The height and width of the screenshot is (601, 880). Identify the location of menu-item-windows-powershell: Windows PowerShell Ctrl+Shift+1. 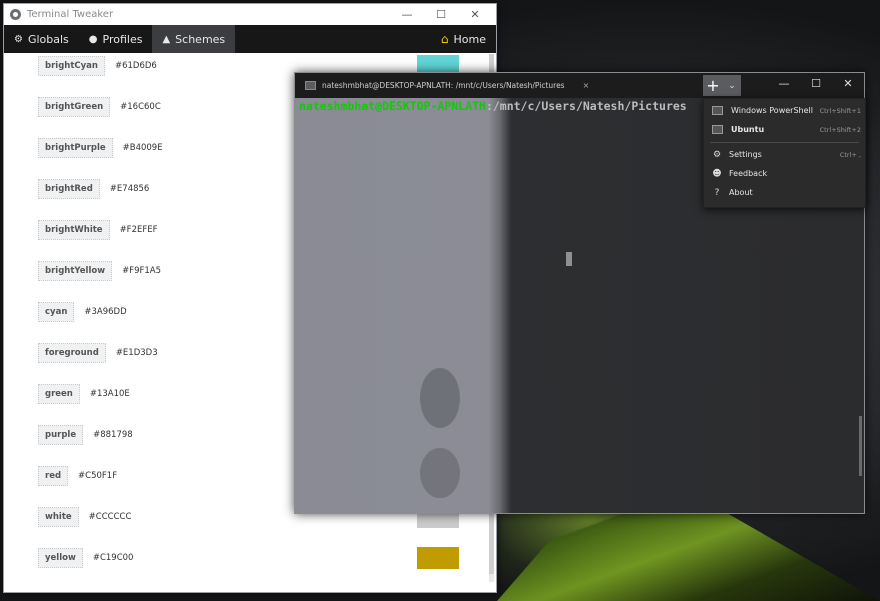
(784, 110).